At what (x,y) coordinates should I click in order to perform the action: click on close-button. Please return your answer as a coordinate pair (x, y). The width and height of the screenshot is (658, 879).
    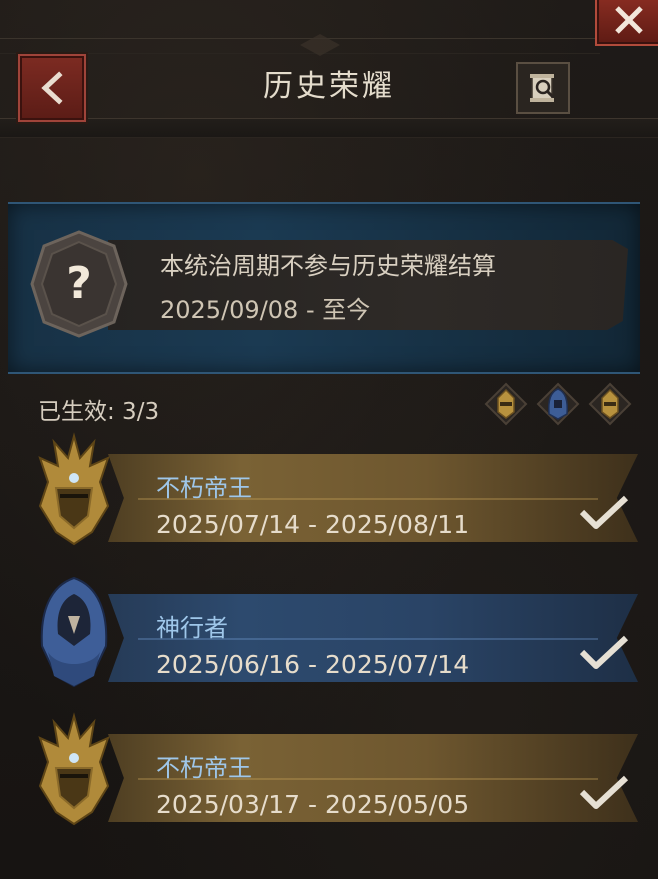
    Looking at the image, I should click on (626, 23).